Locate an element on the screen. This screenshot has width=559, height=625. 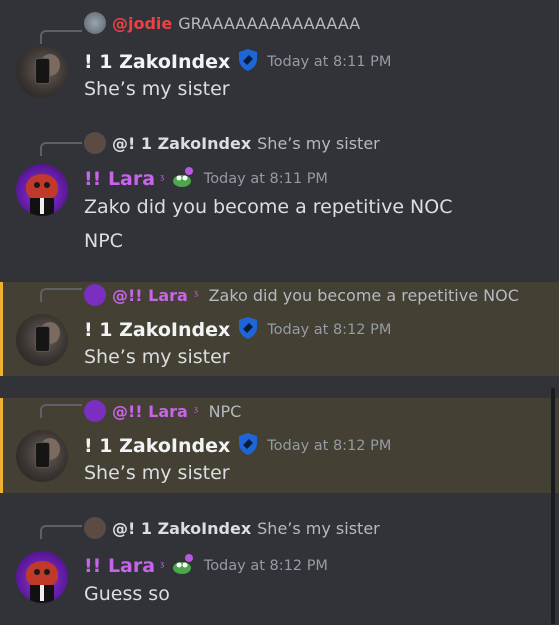
message-header: ! 1 ZakoIndex Today at 8:11 PM is located at coordinates (237, 62).